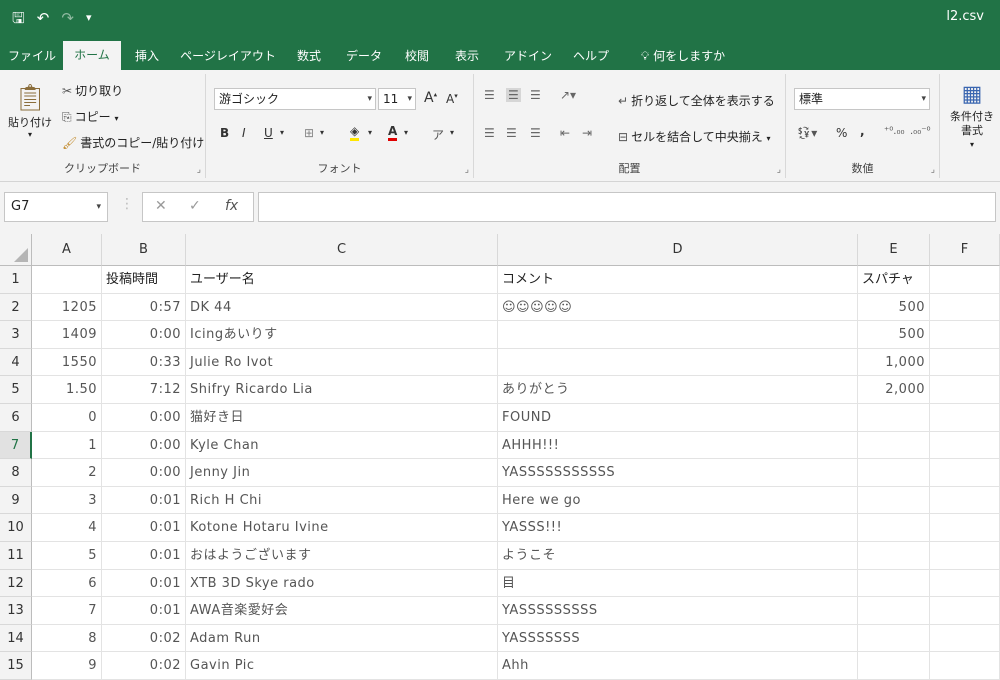 The width and height of the screenshot is (1000, 680). What do you see at coordinates (894, 131) in the screenshot?
I see `increase-decimal-icon: ⁺⁰.₀₀` at bounding box center [894, 131].